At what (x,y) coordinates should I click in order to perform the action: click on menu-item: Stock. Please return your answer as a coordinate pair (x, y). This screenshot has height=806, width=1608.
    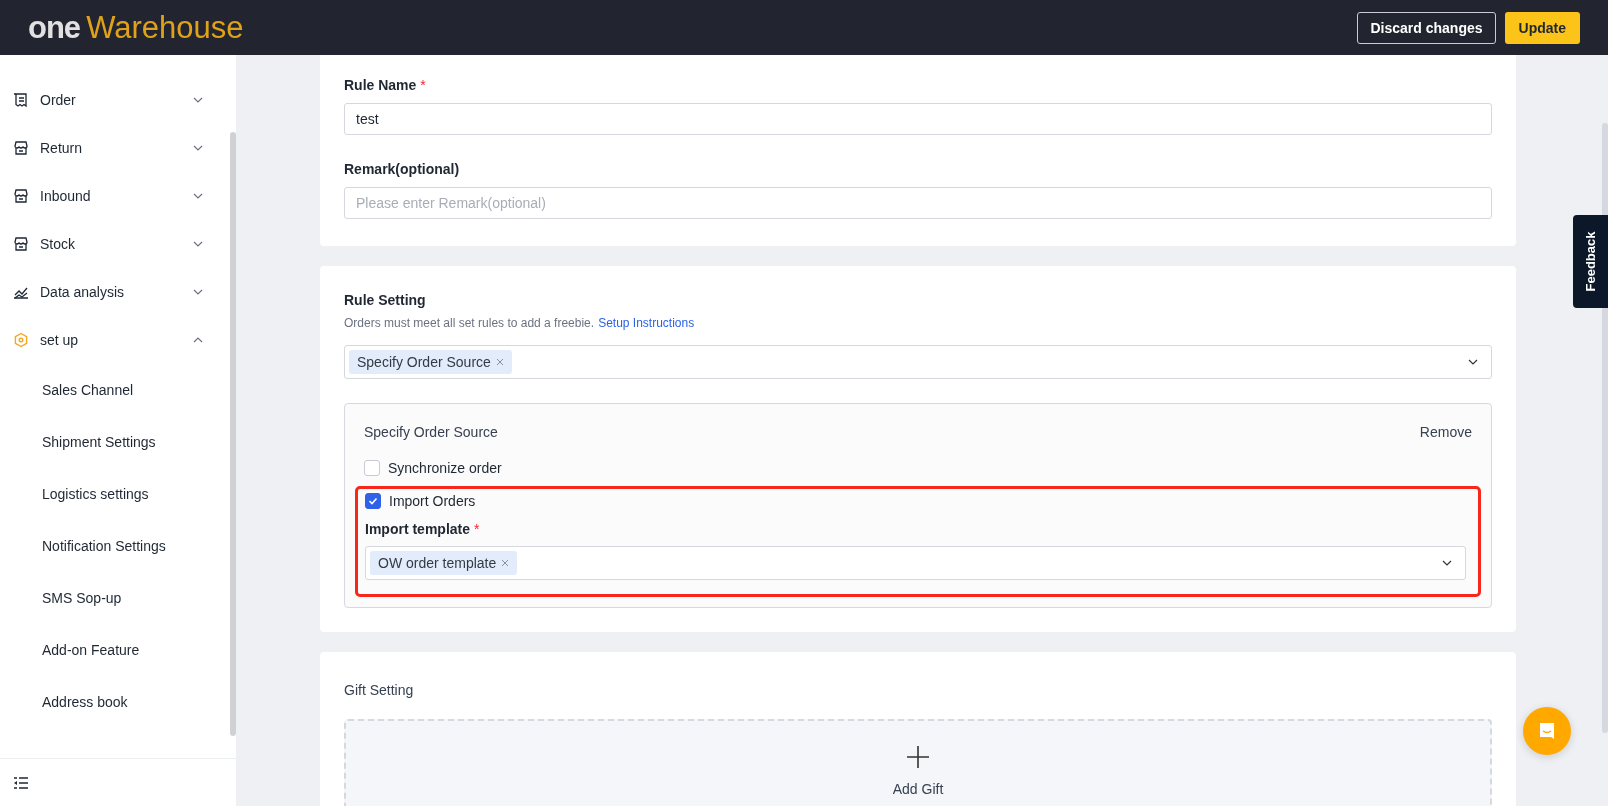
    Looking at the image, I should click on (114, 244).